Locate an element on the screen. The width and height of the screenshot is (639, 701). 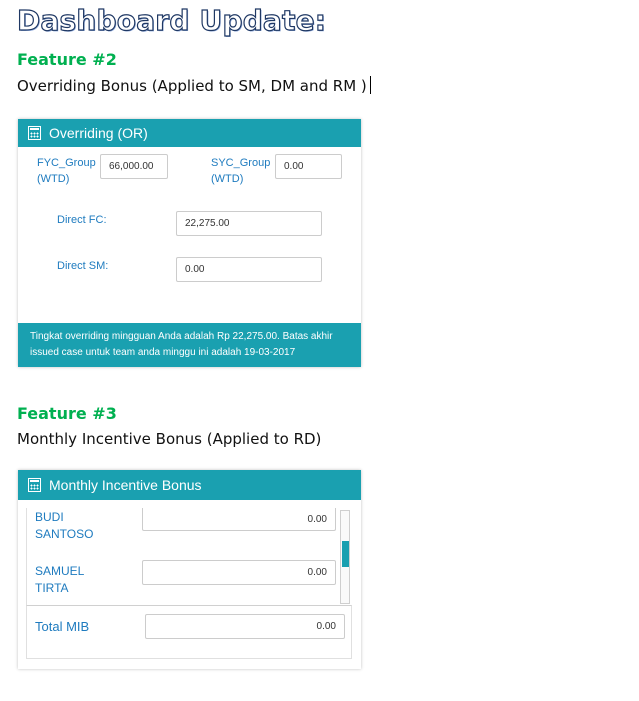
text-cursor is located at coordinates (370, 85).